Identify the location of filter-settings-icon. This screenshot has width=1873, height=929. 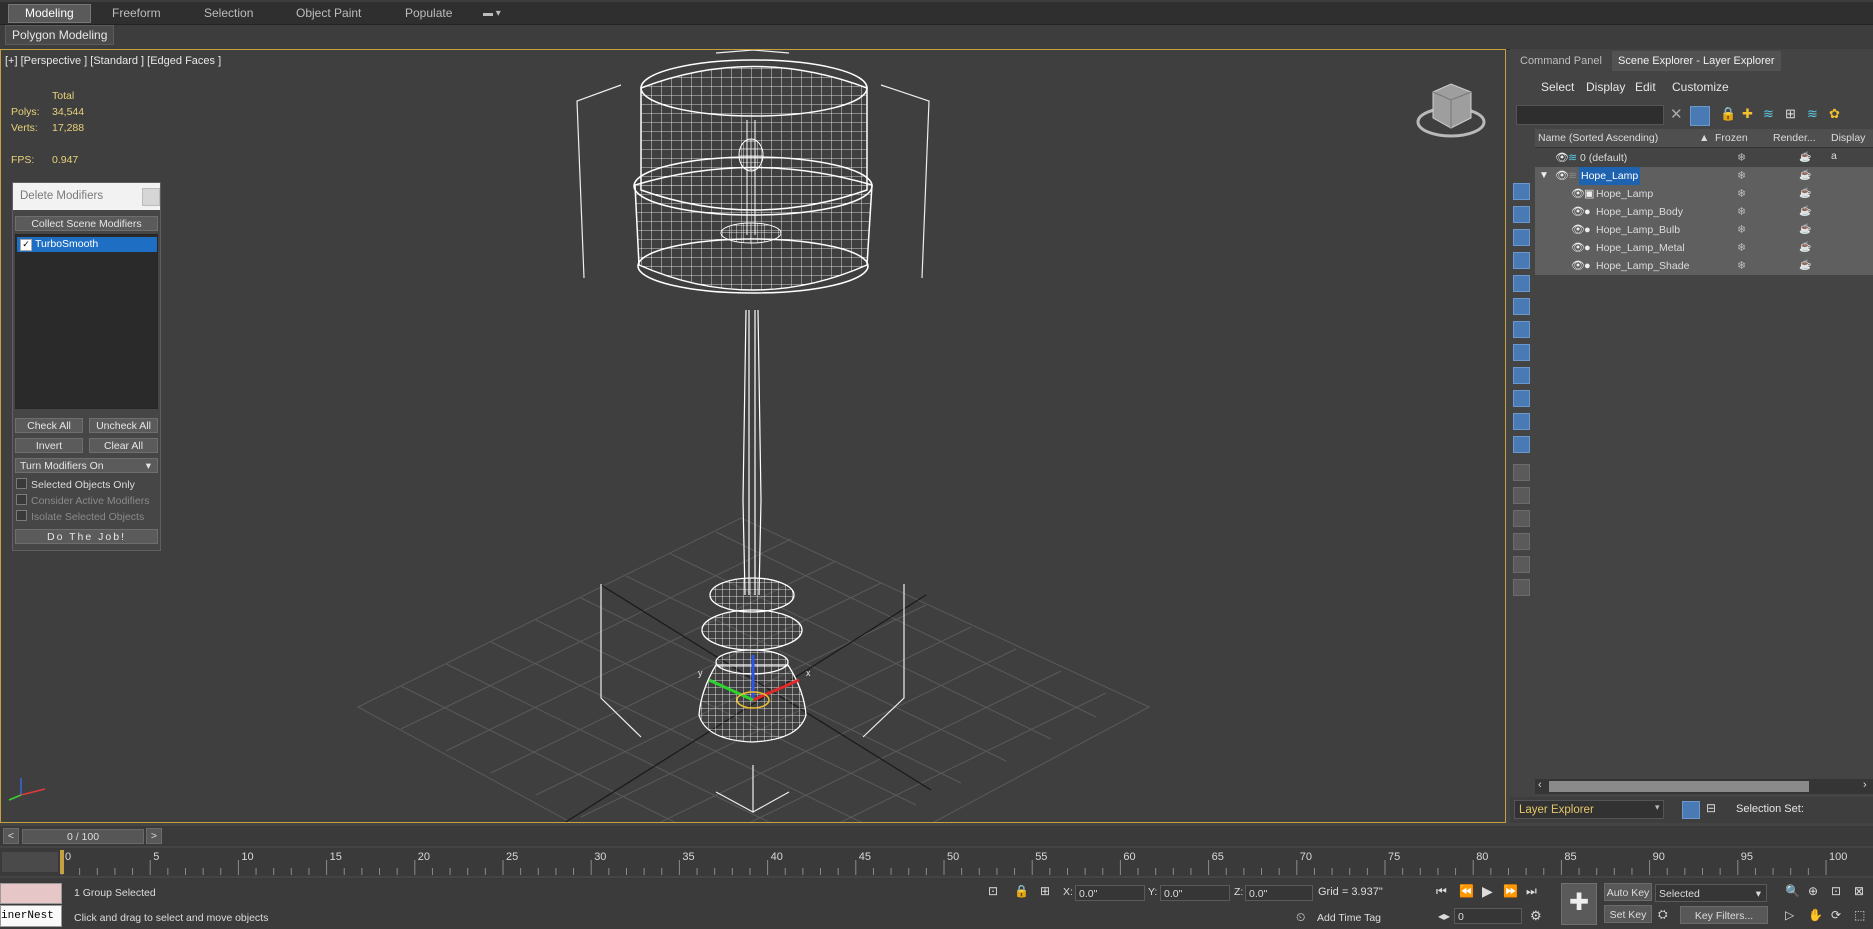
(1521, 541).